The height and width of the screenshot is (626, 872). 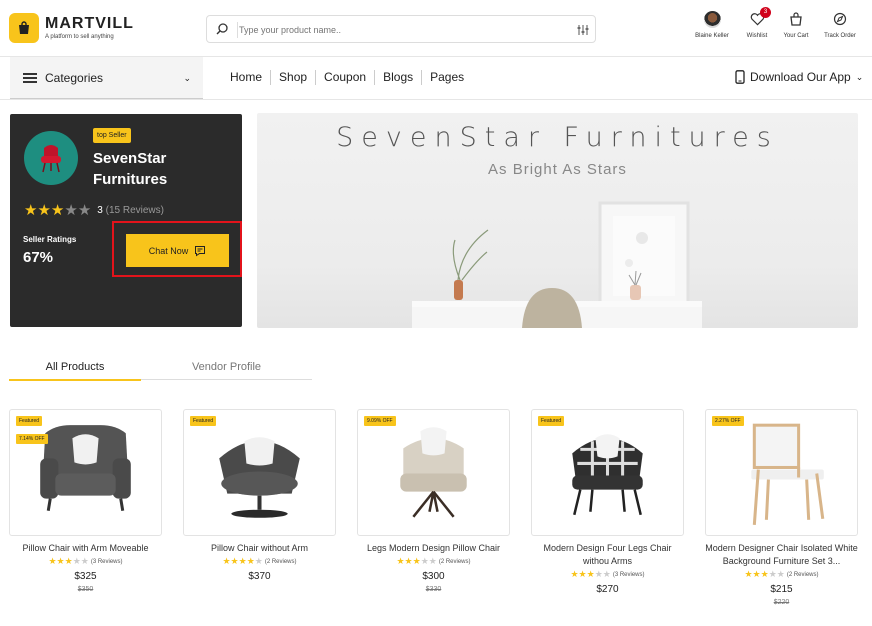 What do you see at coordinates (50, 239) in the screenshot?
I see `seller-ratings-label: Seller Ratings` at bounding box center [50, 239].